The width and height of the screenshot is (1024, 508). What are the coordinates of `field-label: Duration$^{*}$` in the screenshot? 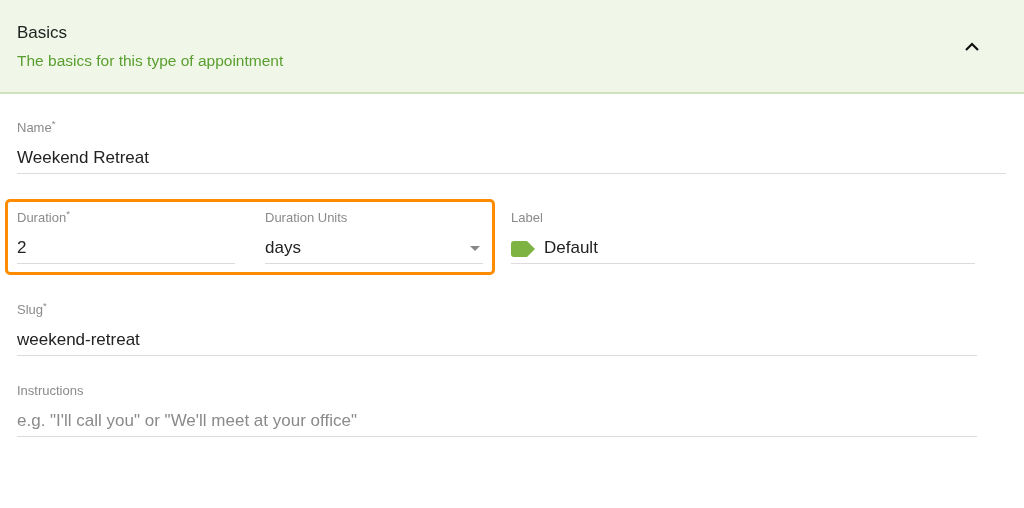 It's located at (44, 218).